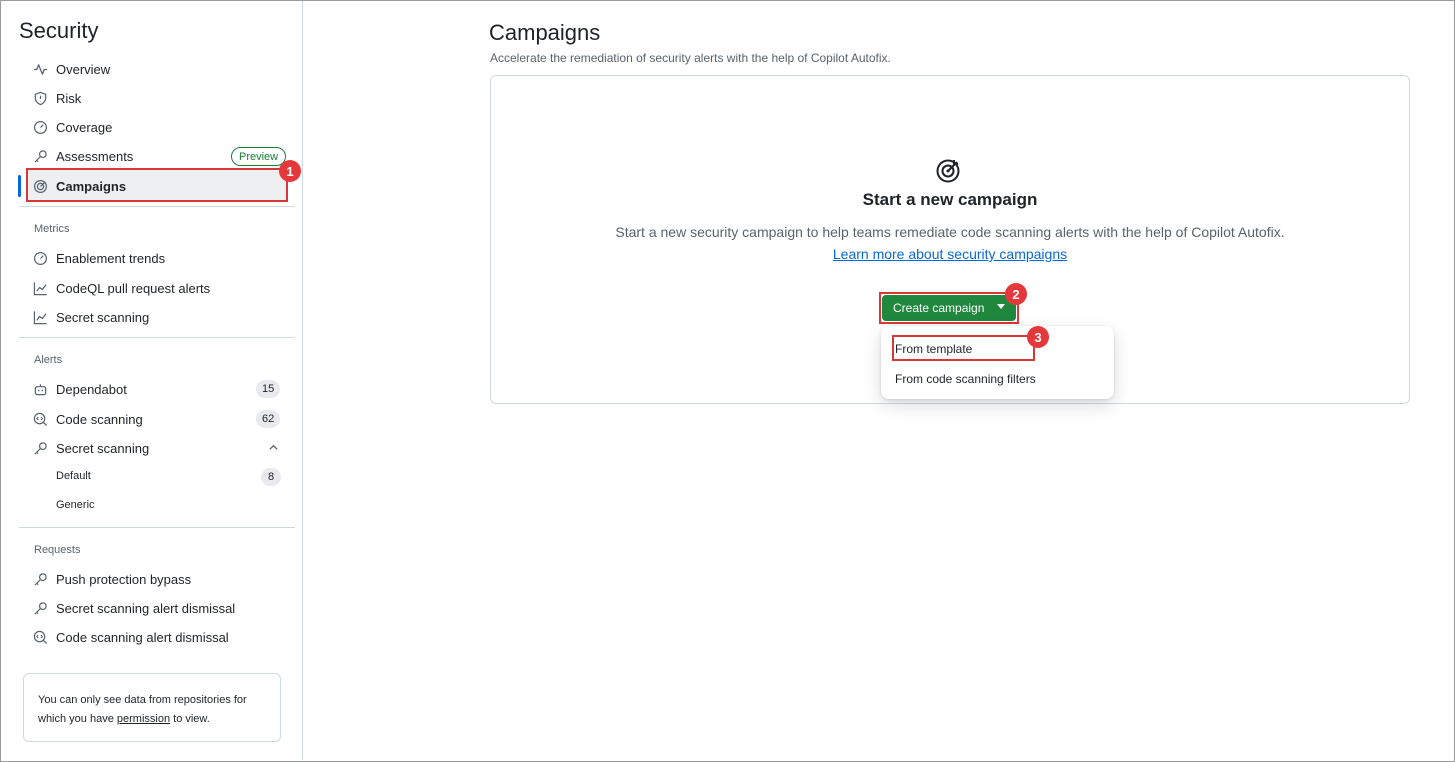 The image size is (1455, 762). Describe the element at coordinates (259, 156) in the screenshot. I see `preview-badge: Preview` at that location.